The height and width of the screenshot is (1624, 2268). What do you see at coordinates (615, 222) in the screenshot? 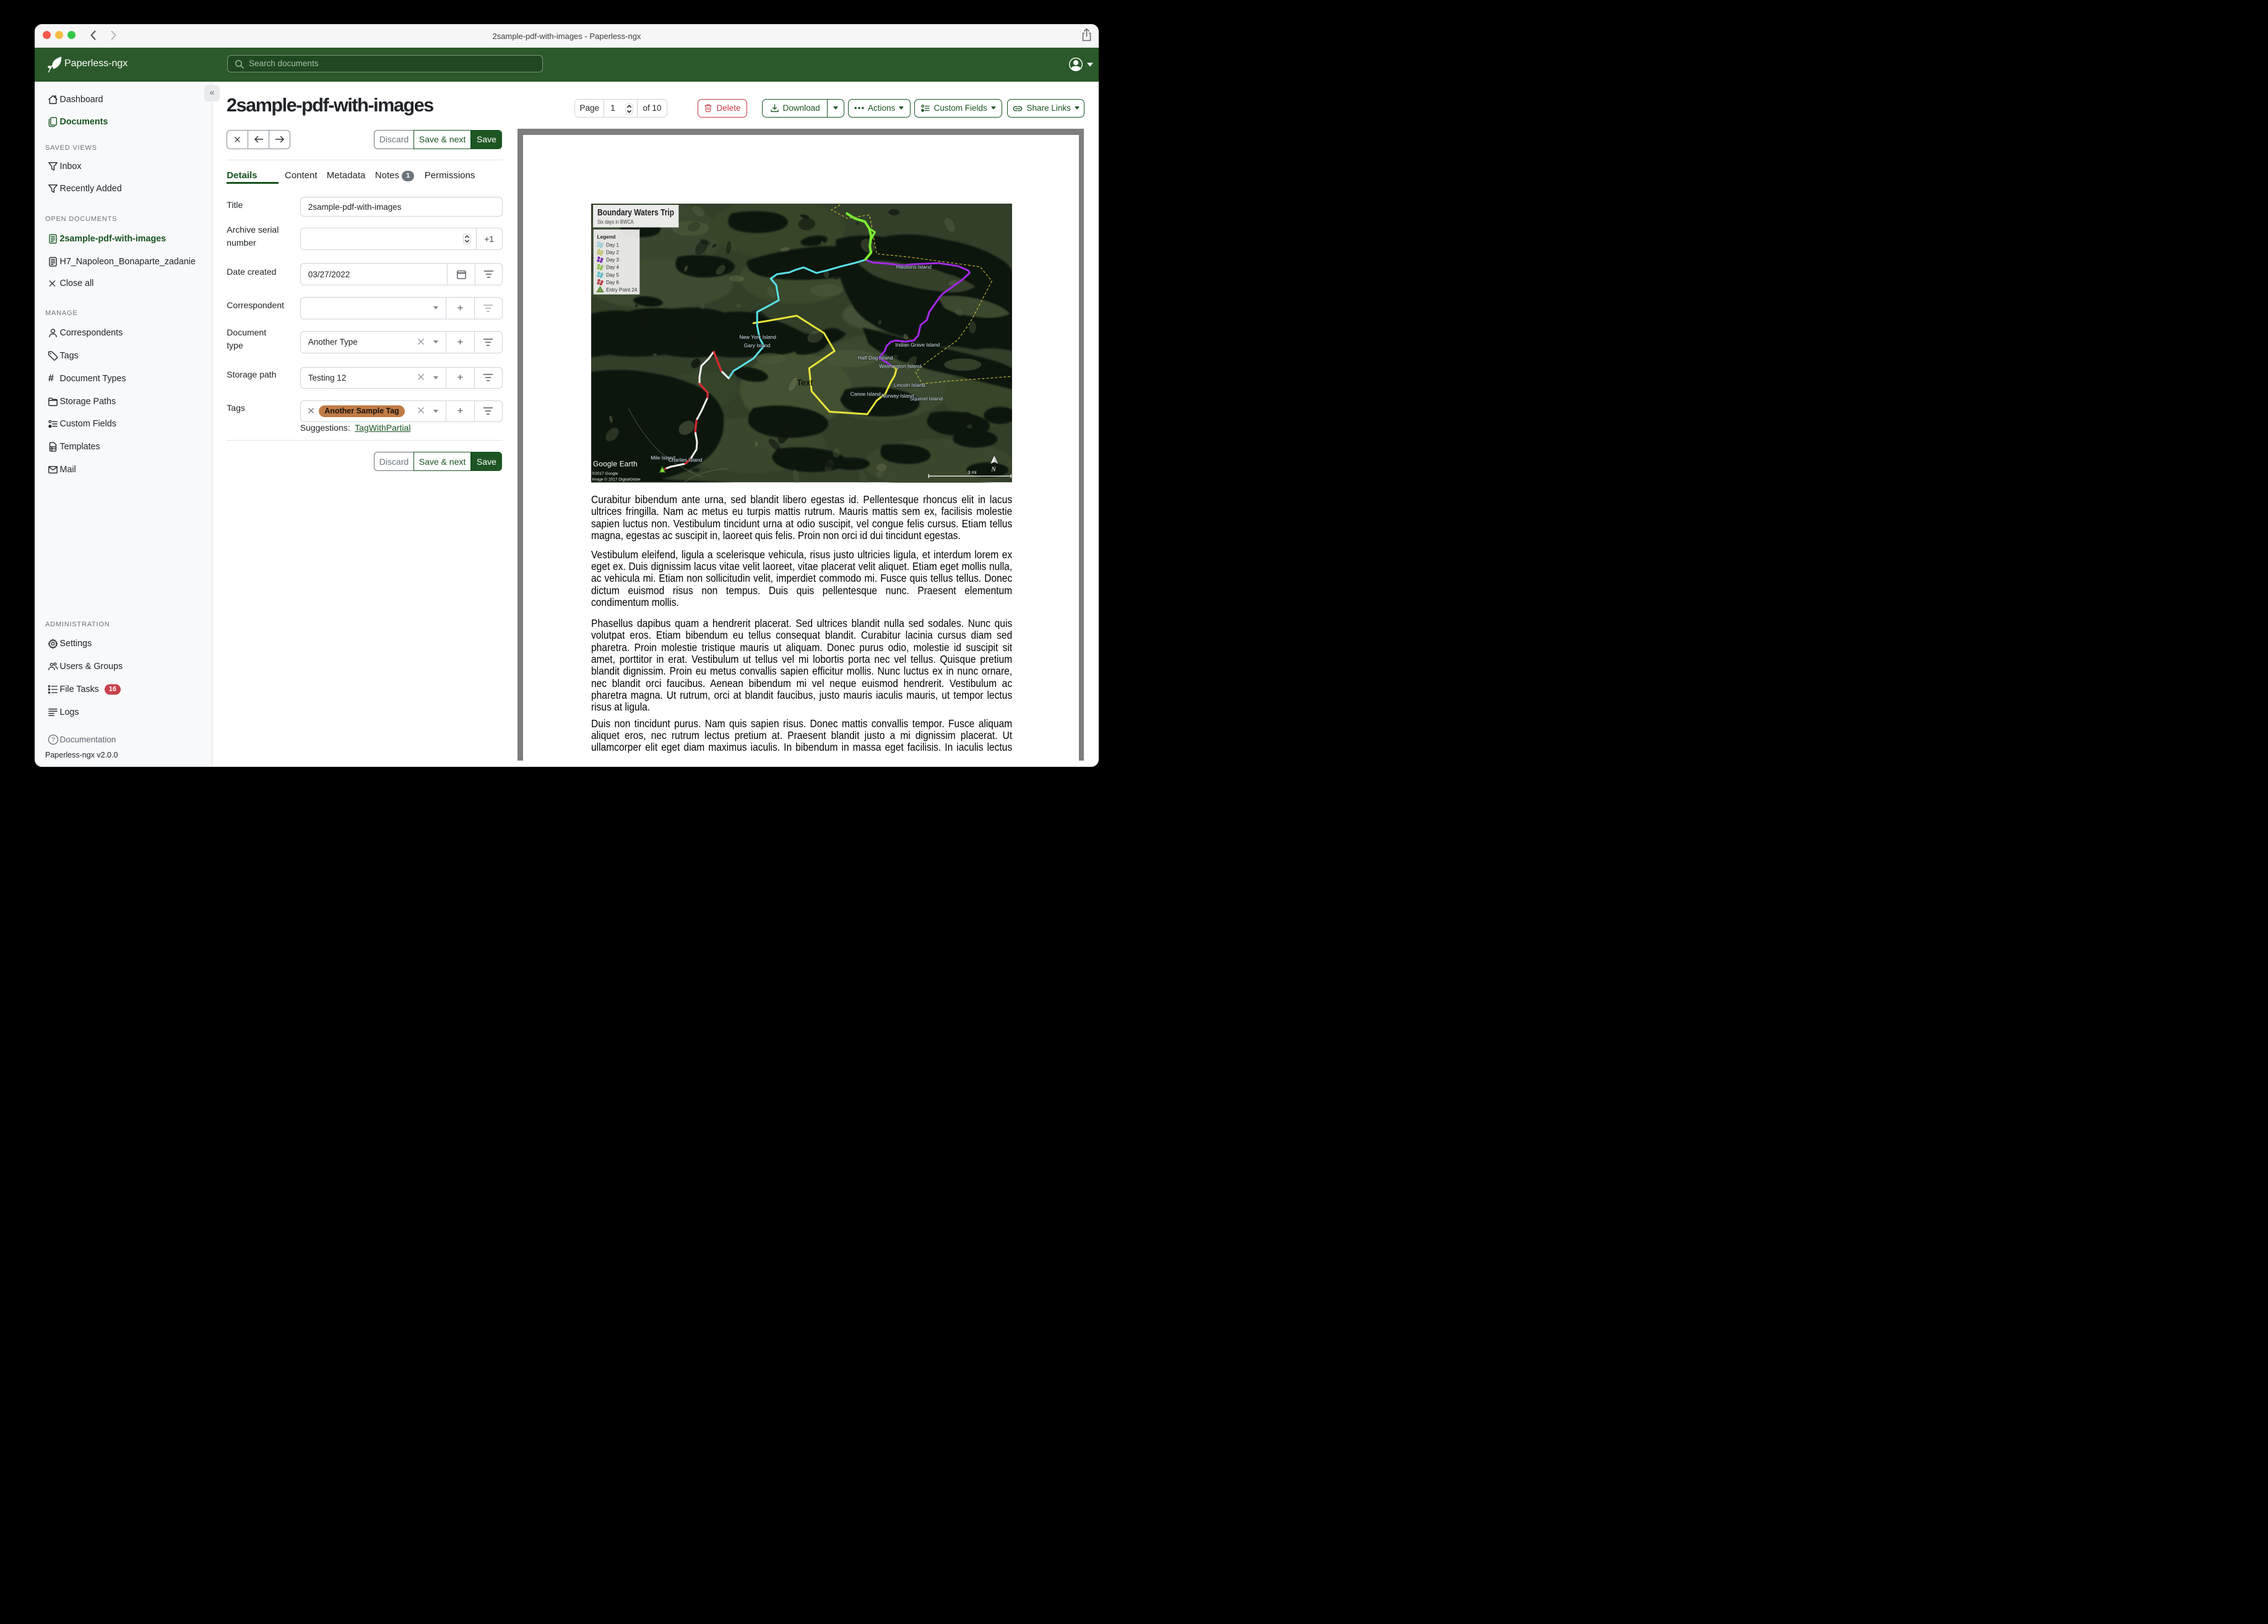
I see `svg-text: Six days in BWCA` at bounding box center [615, 222].